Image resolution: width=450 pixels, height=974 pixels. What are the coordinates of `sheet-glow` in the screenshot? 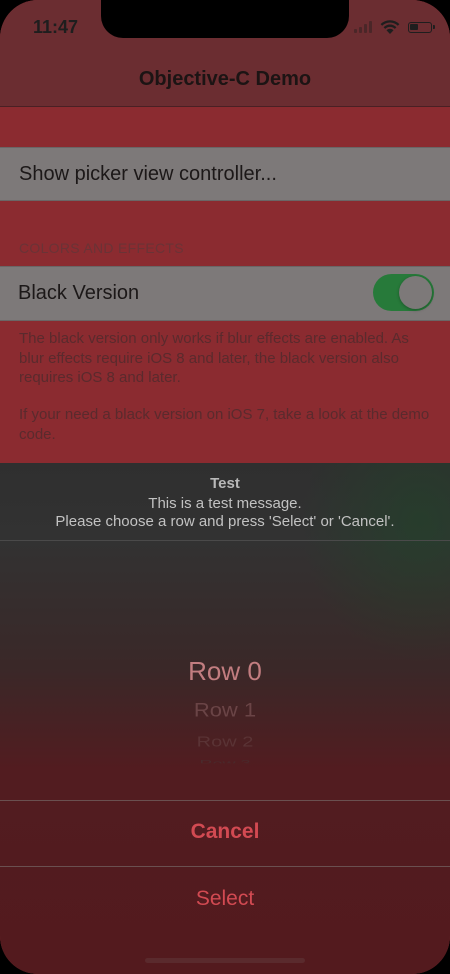 It's located at (375, 563).